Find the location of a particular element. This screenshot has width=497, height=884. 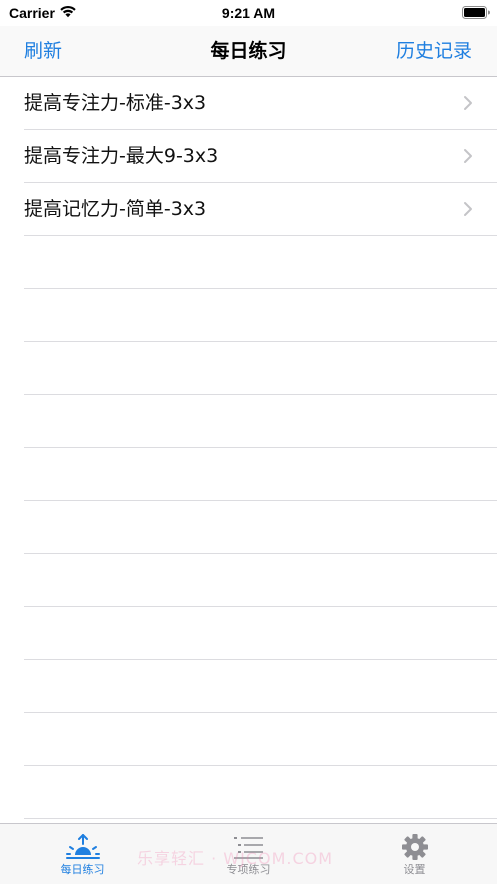

status-time: 9:21 AM is located at coordinates (248, 13).